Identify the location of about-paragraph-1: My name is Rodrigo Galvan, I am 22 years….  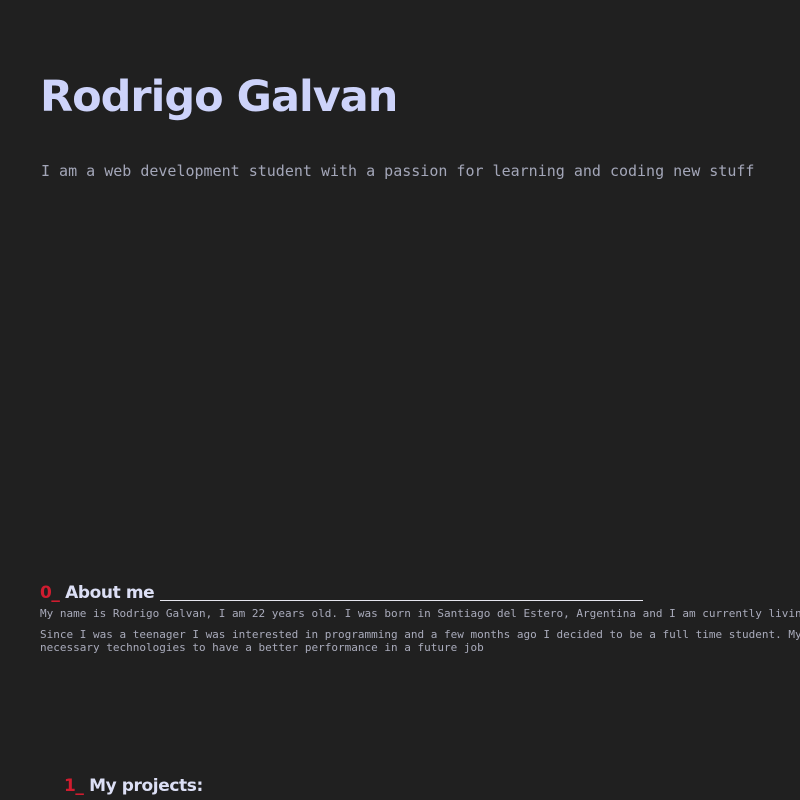
(420, 613).